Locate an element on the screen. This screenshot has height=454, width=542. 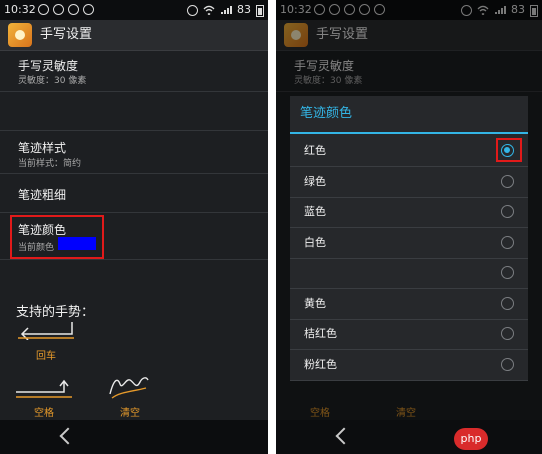
setting-summary: 当前样式：简约 is located at coordinates (50, 164).